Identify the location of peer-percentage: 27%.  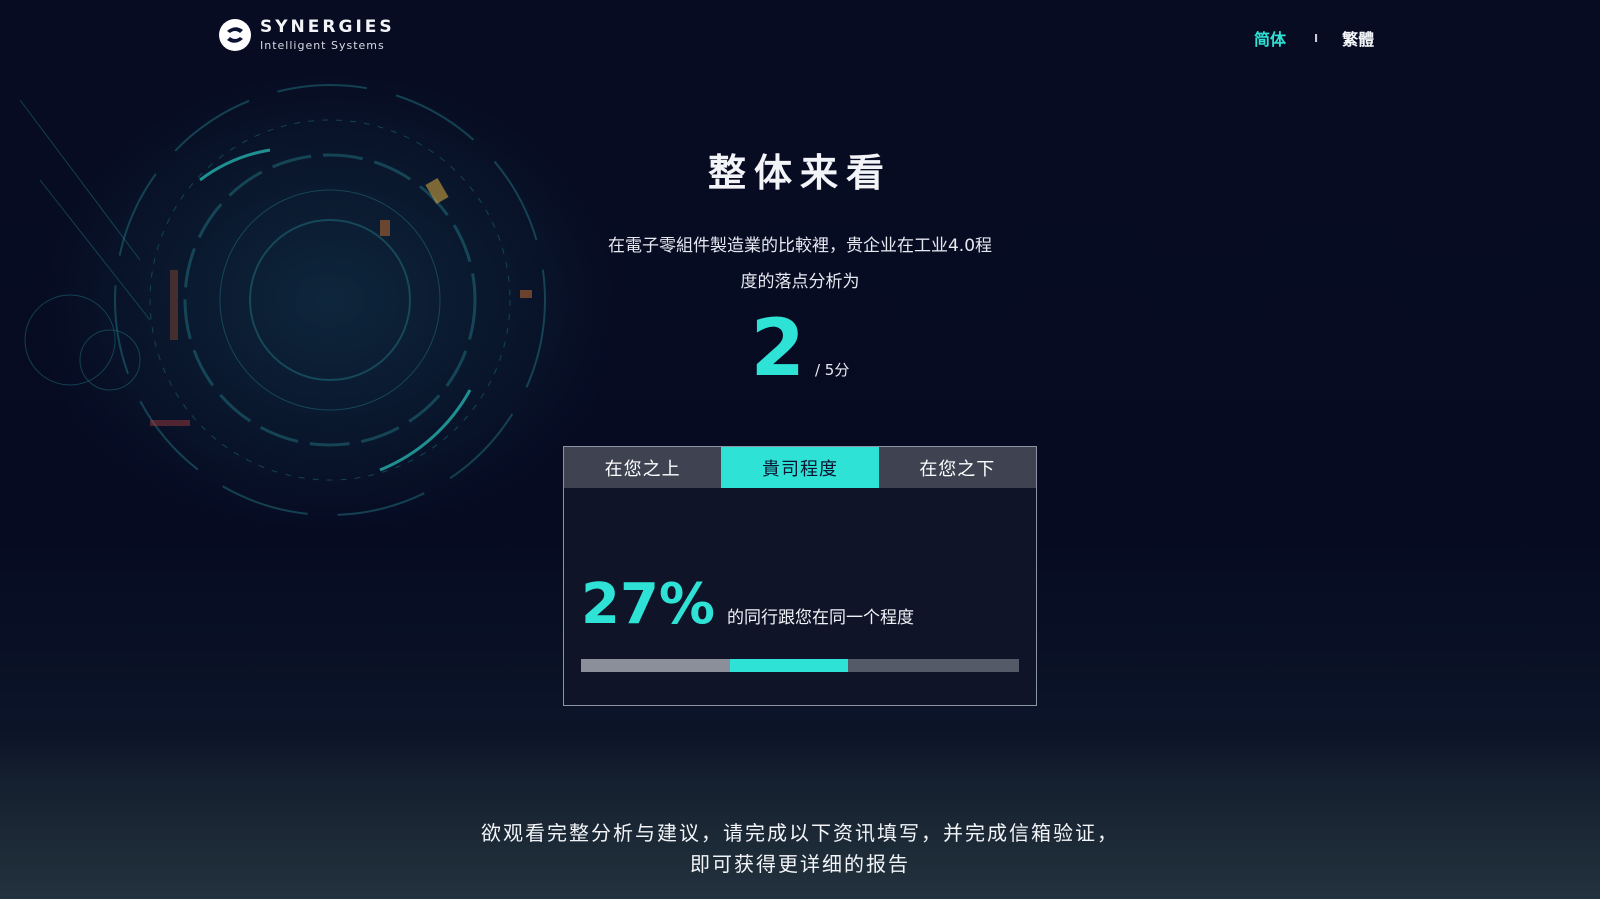
(648, 604).